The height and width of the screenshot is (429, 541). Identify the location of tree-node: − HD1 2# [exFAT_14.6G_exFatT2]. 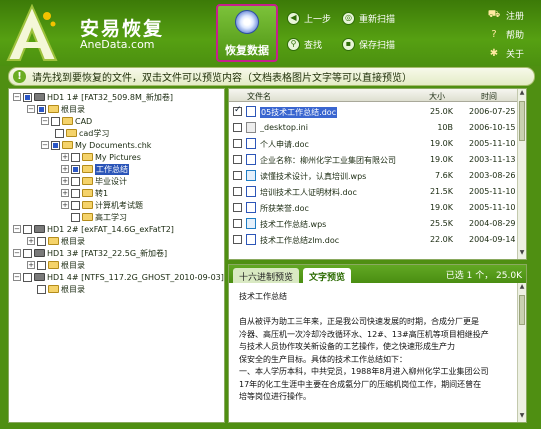
(93, 229).